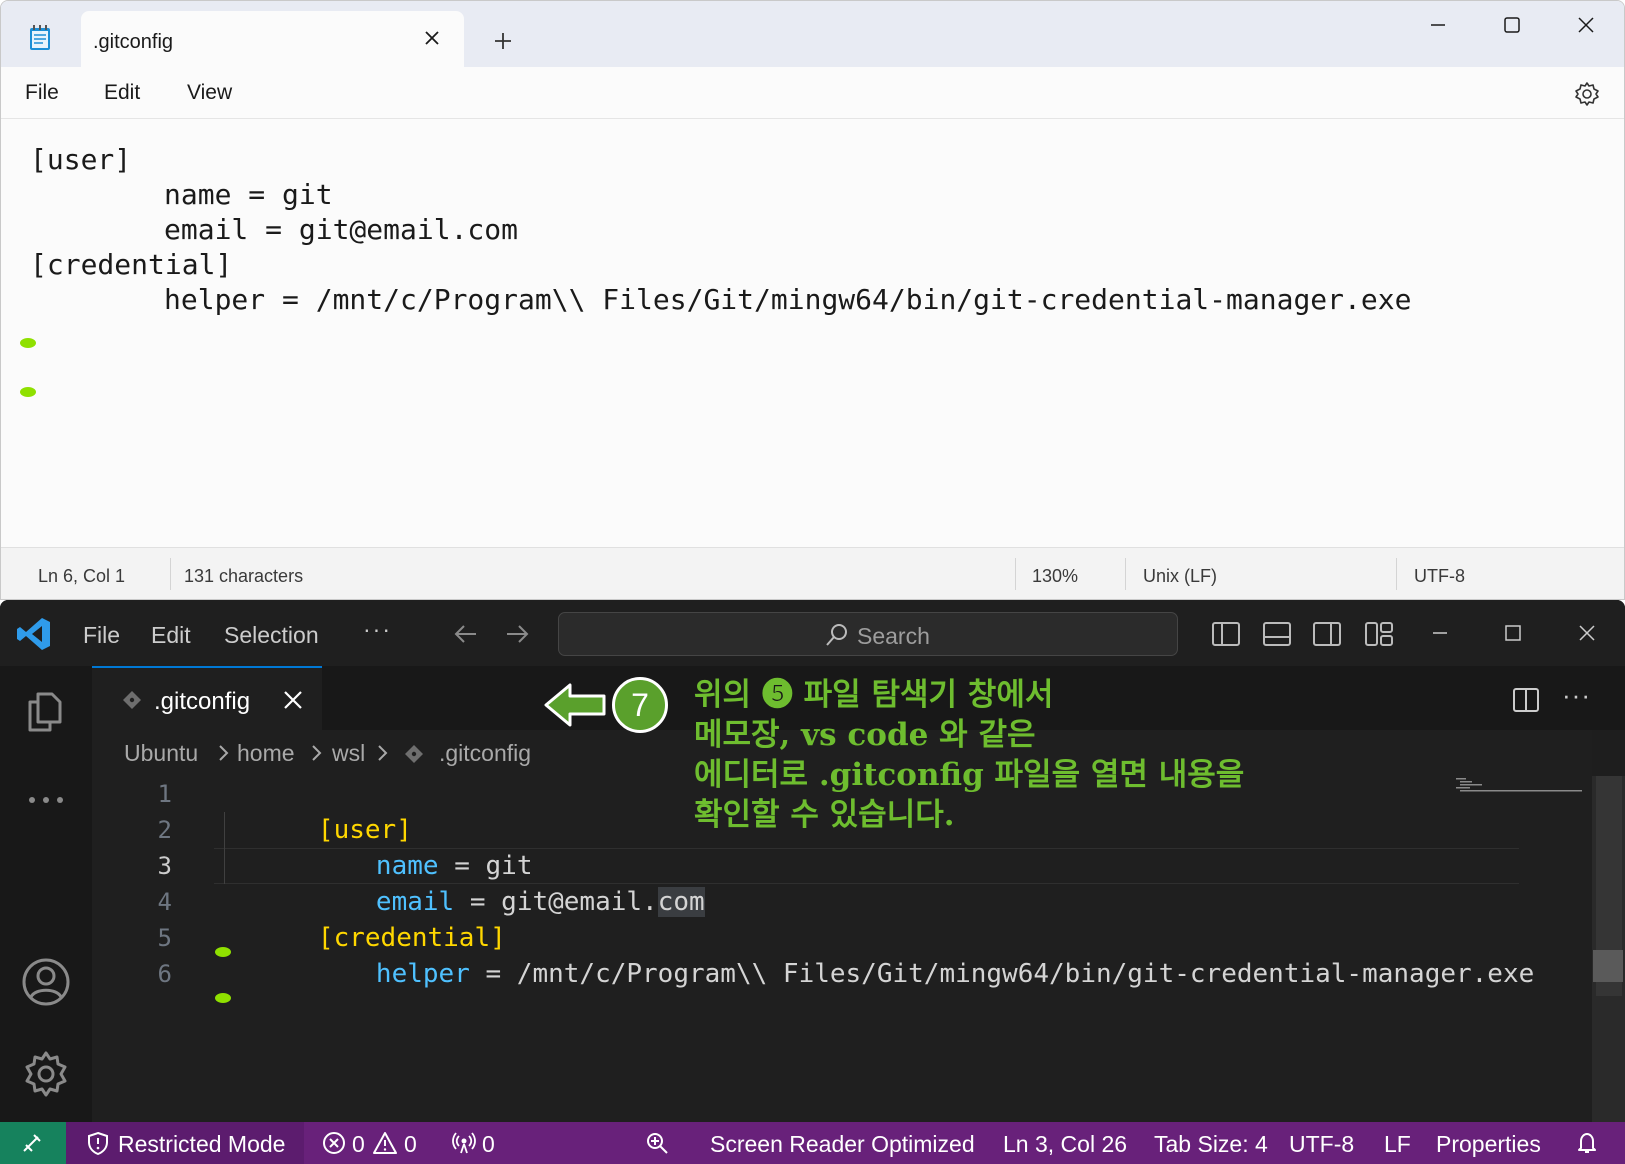 The width and height of the screenshot is (1625, 1164). Describe the element at coordinates (82, 576) in the screenshot. I see `cursor-position: Ln 6, Col 1` at that location.